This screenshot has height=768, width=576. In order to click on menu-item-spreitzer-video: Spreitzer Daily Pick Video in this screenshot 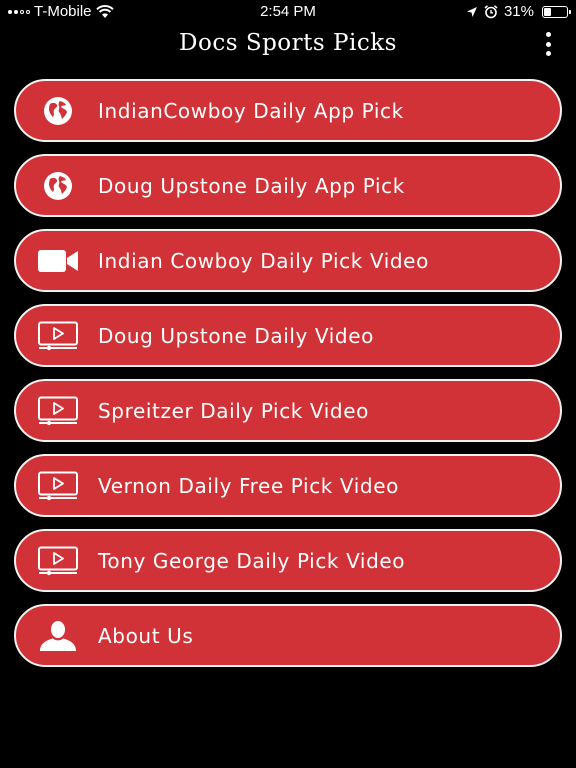, I will do `click(288, 410)`.